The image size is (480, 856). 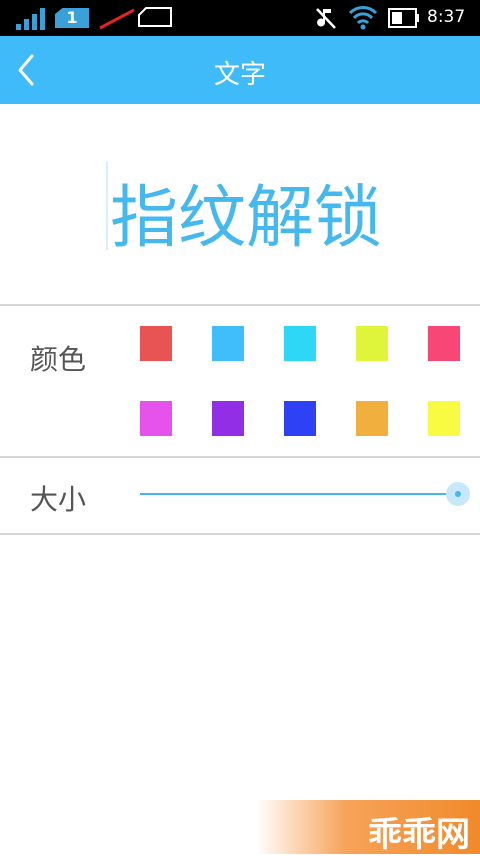 I want to click on color-swatch-yellow, so click(x=444, y=418).